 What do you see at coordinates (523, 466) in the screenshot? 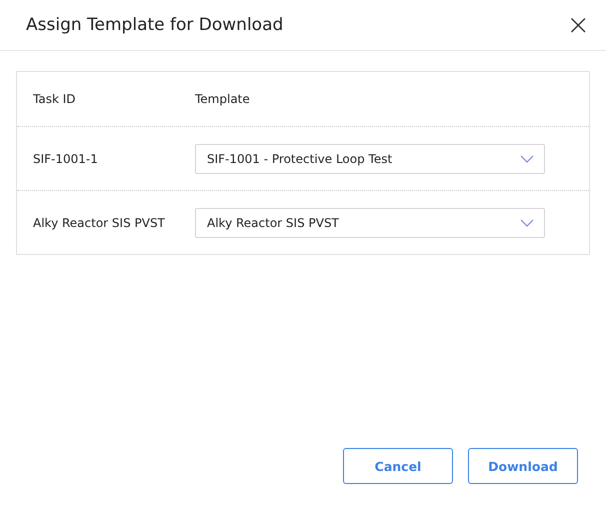
I see `action-button: Download` at bounding box center [523, 466].